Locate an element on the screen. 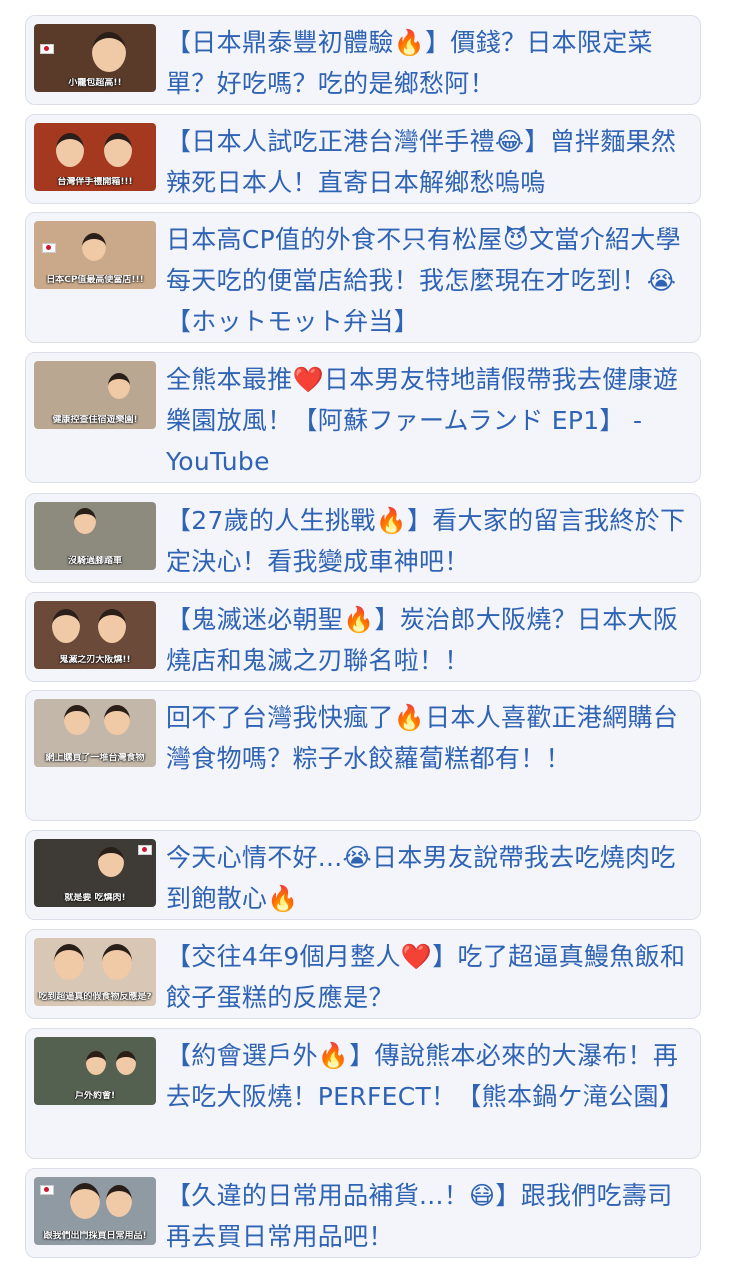 The height and width of the screenshot is (1280, 732). video-thumbnail: 沒騎過腳踏車 is located at coordinates (95, 536).